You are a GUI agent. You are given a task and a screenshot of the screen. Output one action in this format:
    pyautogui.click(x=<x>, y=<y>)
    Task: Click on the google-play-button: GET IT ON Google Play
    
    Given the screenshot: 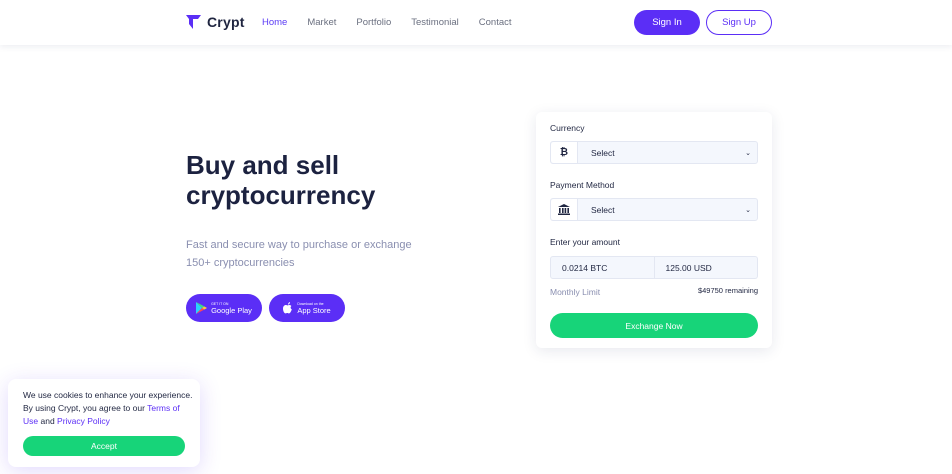 What is the action you would take?
    pyautogui.click(x=224, y=308)
    